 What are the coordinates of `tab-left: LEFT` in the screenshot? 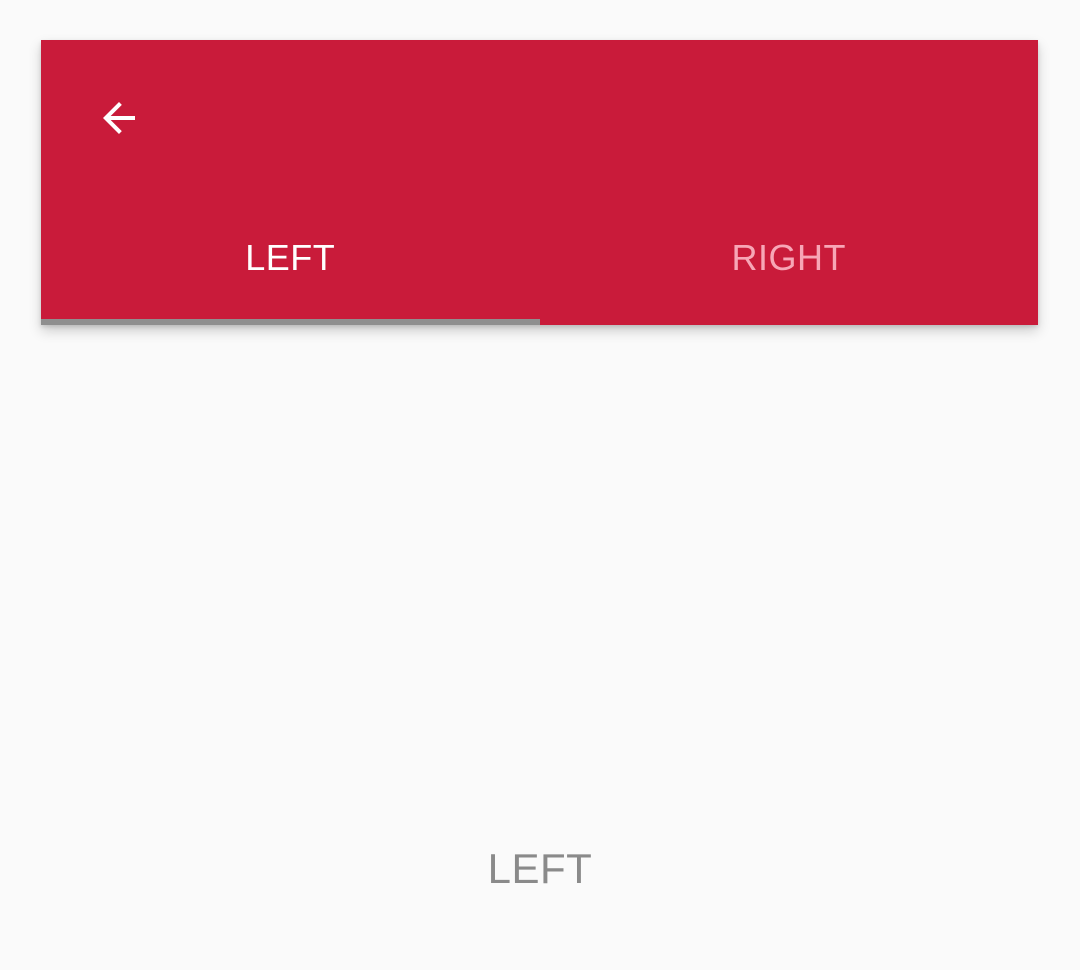 It's located at (290, 272).